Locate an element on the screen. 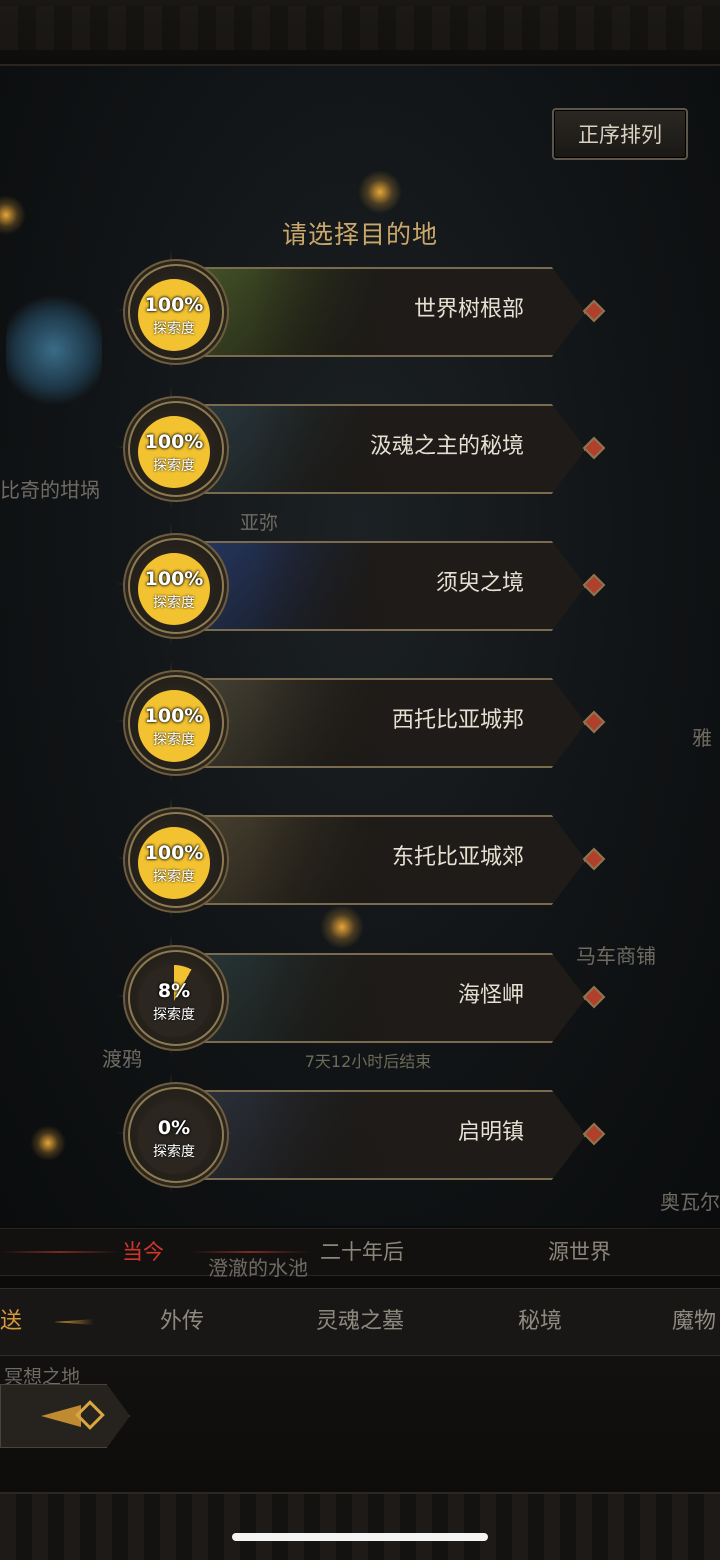 Image resolution: width=720 pixels, height=1560 pixels. exploration-percent: 0% is located at coordinates (174, 1128).